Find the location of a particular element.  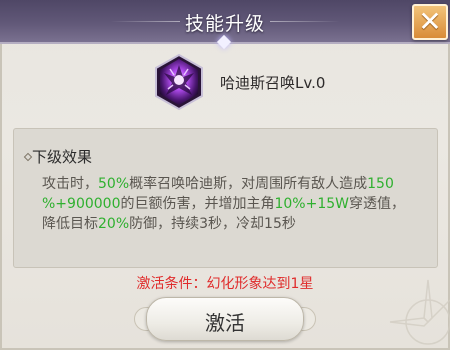

effect-highlight: 50% is located at coordinates (114, 184).